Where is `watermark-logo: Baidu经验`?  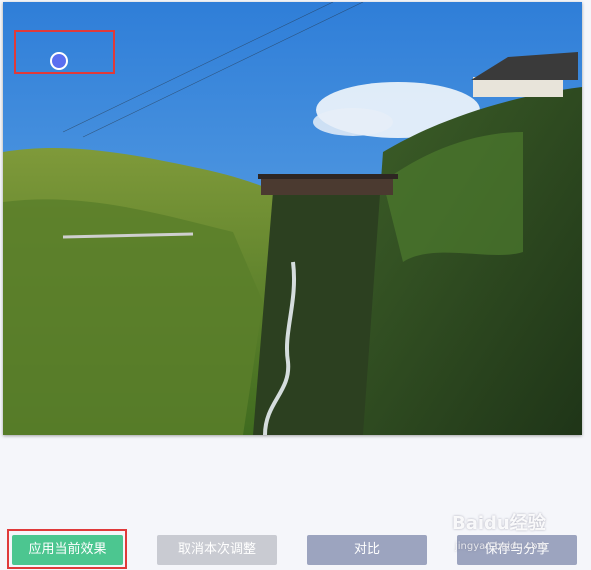 watermark-logo: Baidu经验 is located at coordinates (499, 523).